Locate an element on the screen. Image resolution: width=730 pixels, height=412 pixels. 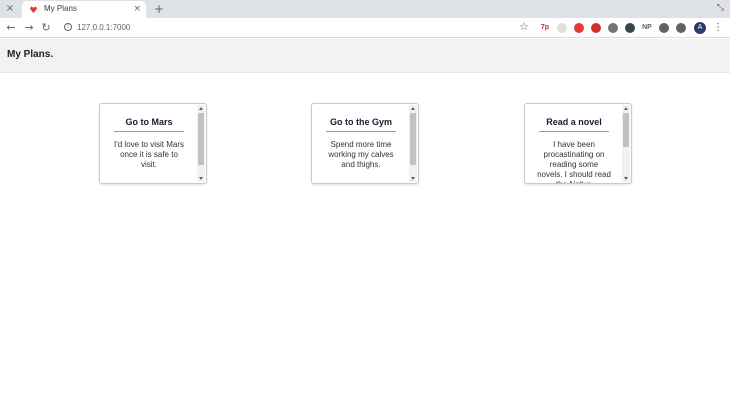
extension-grey-icon is located at coordinates (562, 28).